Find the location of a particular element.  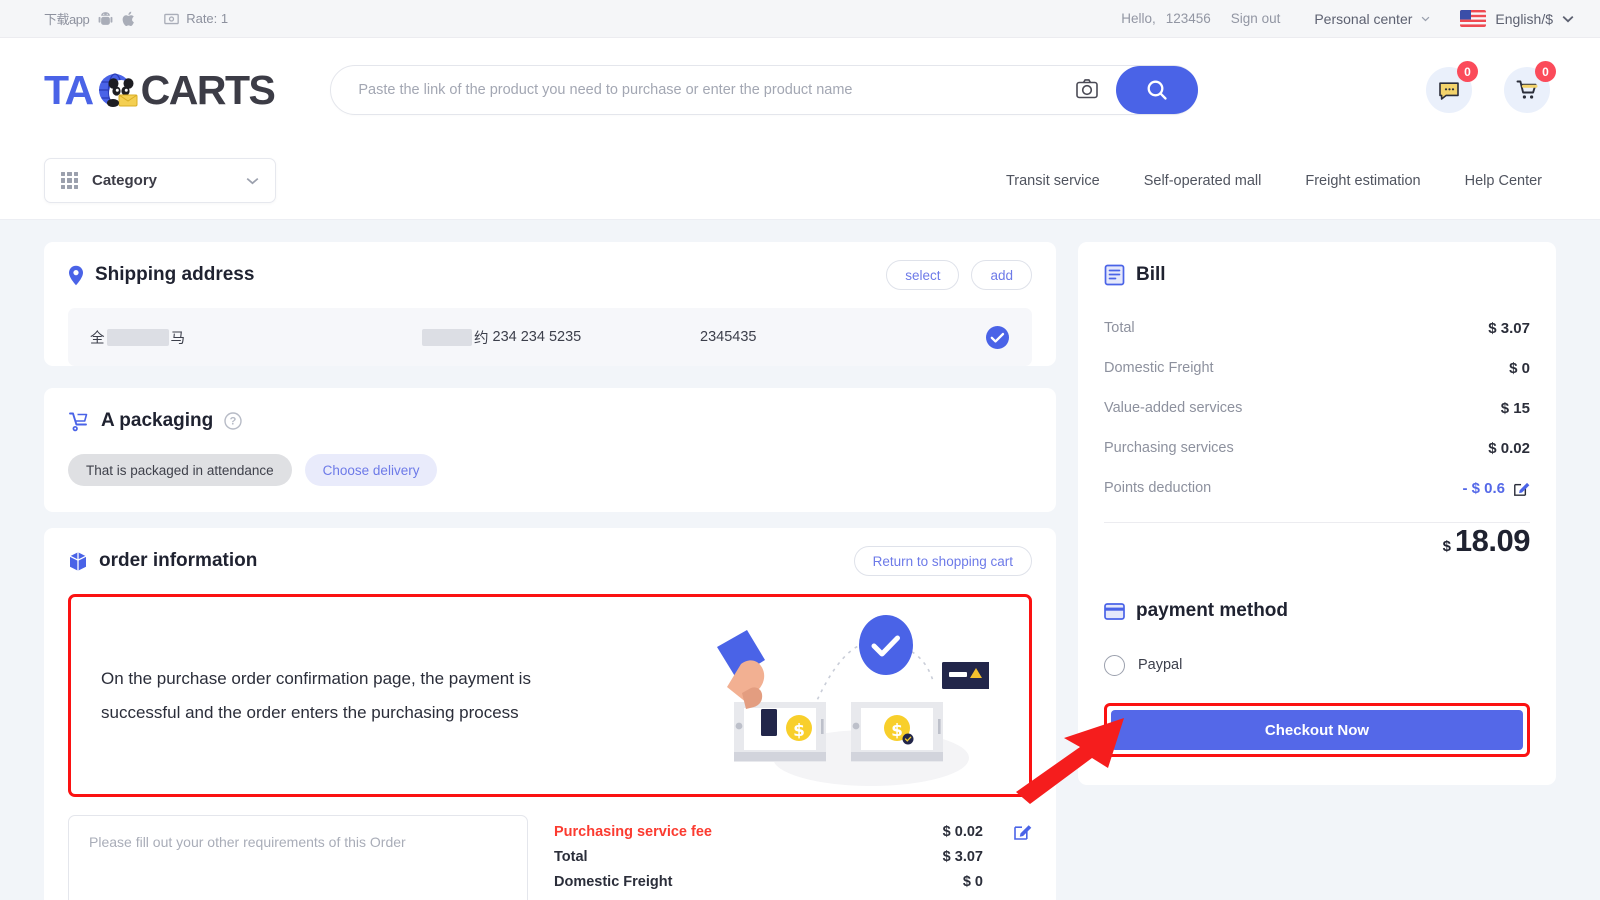

nav-link-help-center: Help Center is located at coordinates (1503, 181).